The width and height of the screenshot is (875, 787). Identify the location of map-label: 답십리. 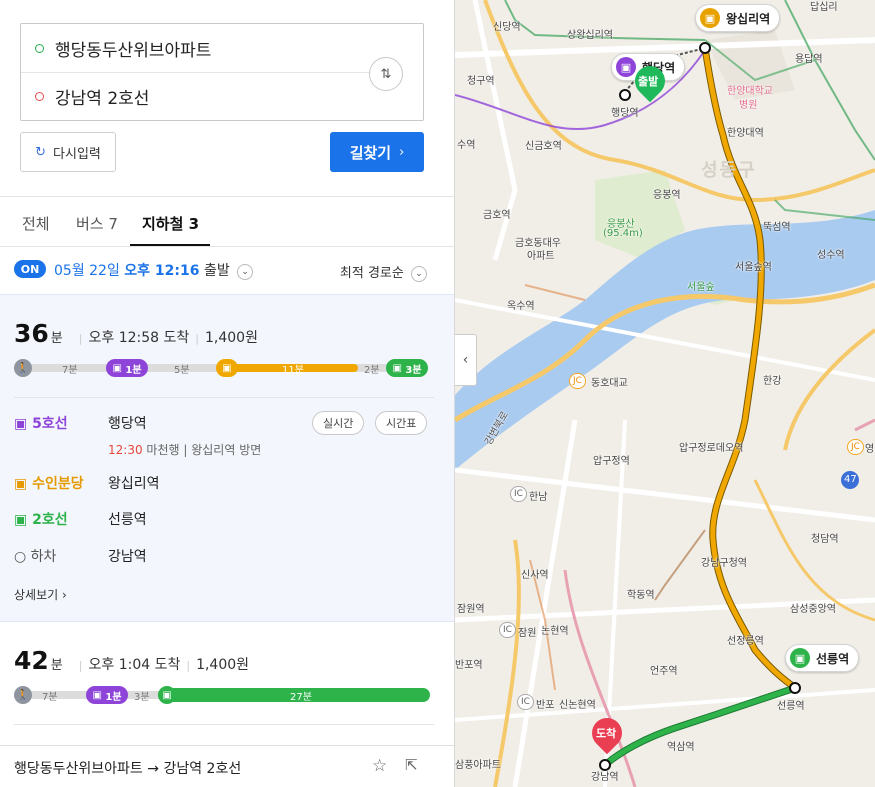
(824, 7).